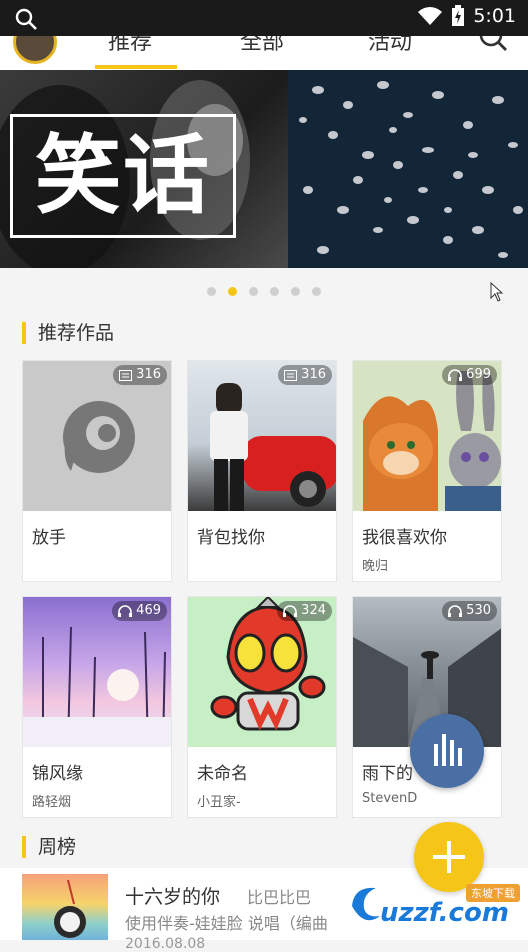  I want to click on tab-all: 全部, so click(262, 46).